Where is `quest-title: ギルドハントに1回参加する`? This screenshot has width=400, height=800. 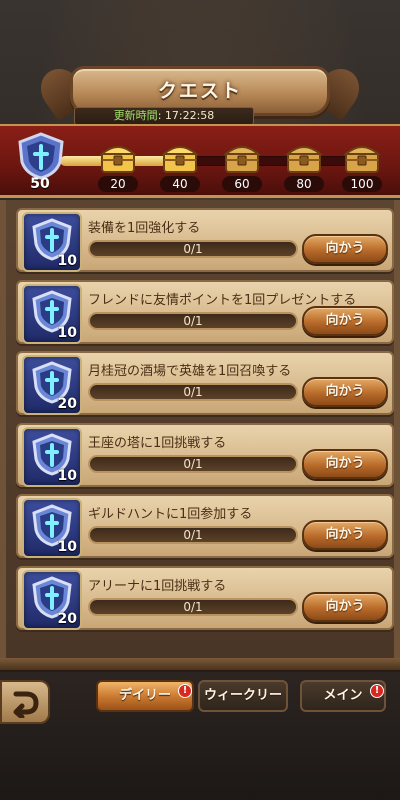
quest-title: ギルドハントに1回参加する is located at coordinates (170, 514).